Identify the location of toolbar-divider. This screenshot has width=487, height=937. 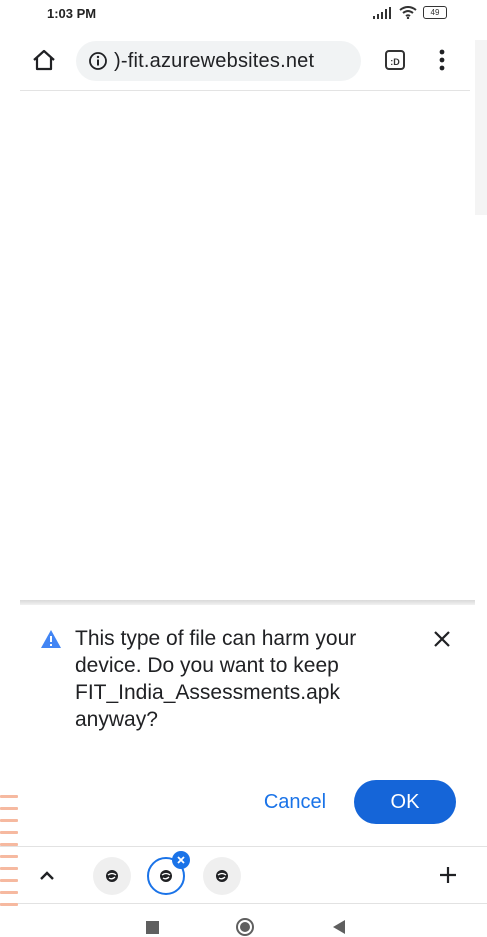
(245, 90).